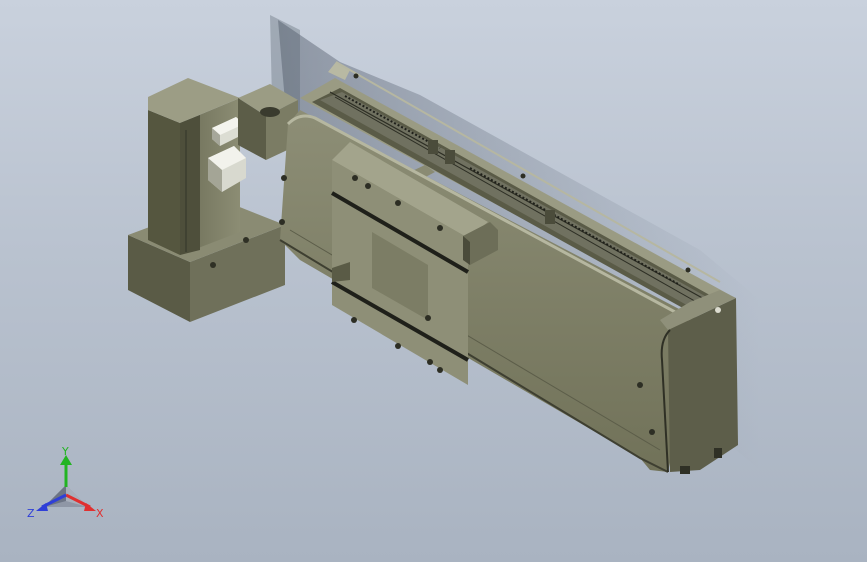 The image size is (867, 562). I want to click on x-axis-label: X, so click(100, 513).